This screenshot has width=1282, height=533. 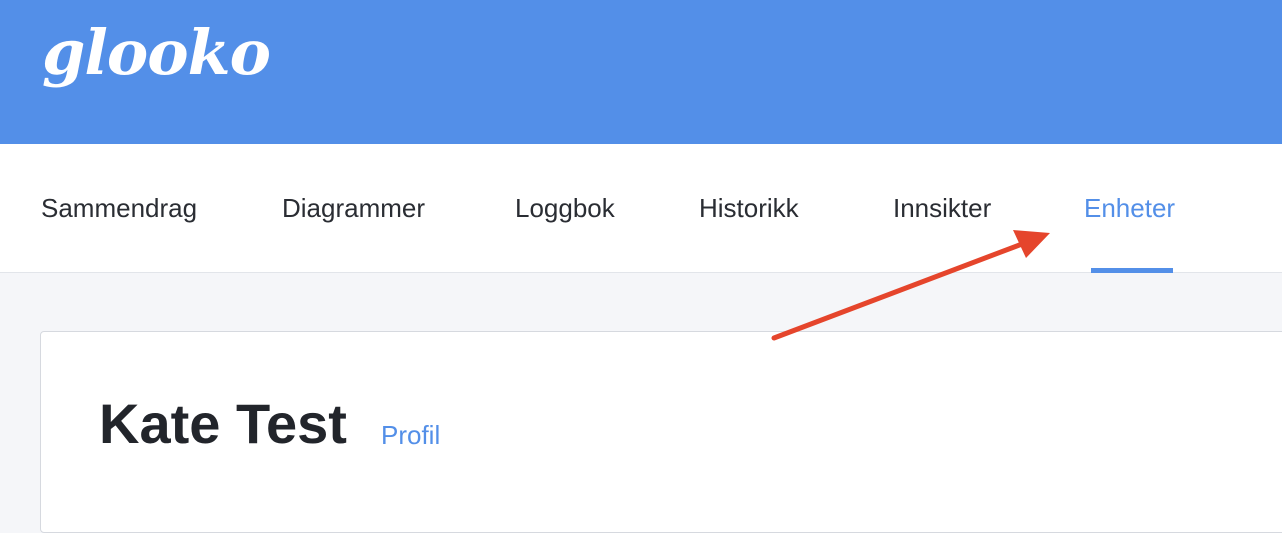 I want to click on tab-diagrammer: Diagrammer, so click(x=353, y=208).